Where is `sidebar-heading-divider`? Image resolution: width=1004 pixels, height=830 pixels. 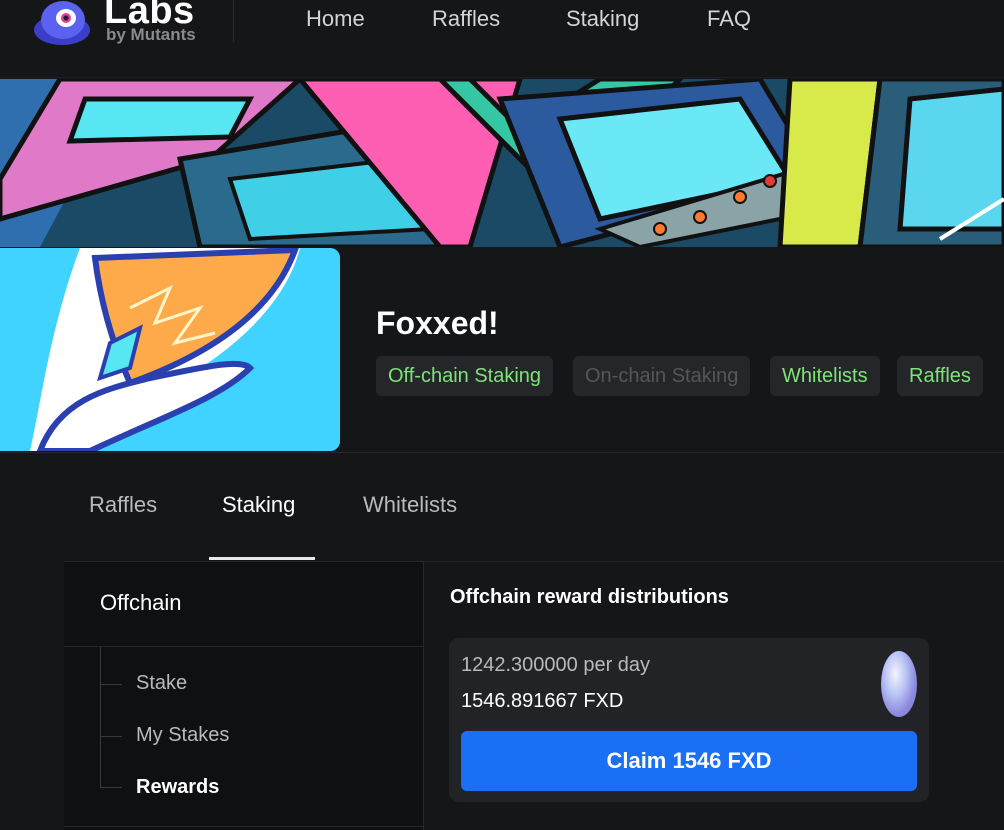 sidebar-heading-divider is located at coordinates (244, 646).